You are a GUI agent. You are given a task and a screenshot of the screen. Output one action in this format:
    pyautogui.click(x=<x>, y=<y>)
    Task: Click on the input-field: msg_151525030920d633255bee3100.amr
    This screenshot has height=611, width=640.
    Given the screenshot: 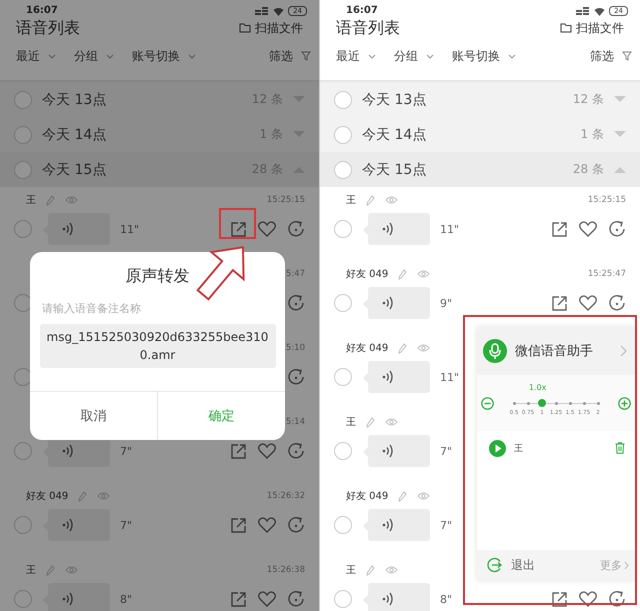 What is the action you would take?
    pyautogui.click(x=158, y=346)
    